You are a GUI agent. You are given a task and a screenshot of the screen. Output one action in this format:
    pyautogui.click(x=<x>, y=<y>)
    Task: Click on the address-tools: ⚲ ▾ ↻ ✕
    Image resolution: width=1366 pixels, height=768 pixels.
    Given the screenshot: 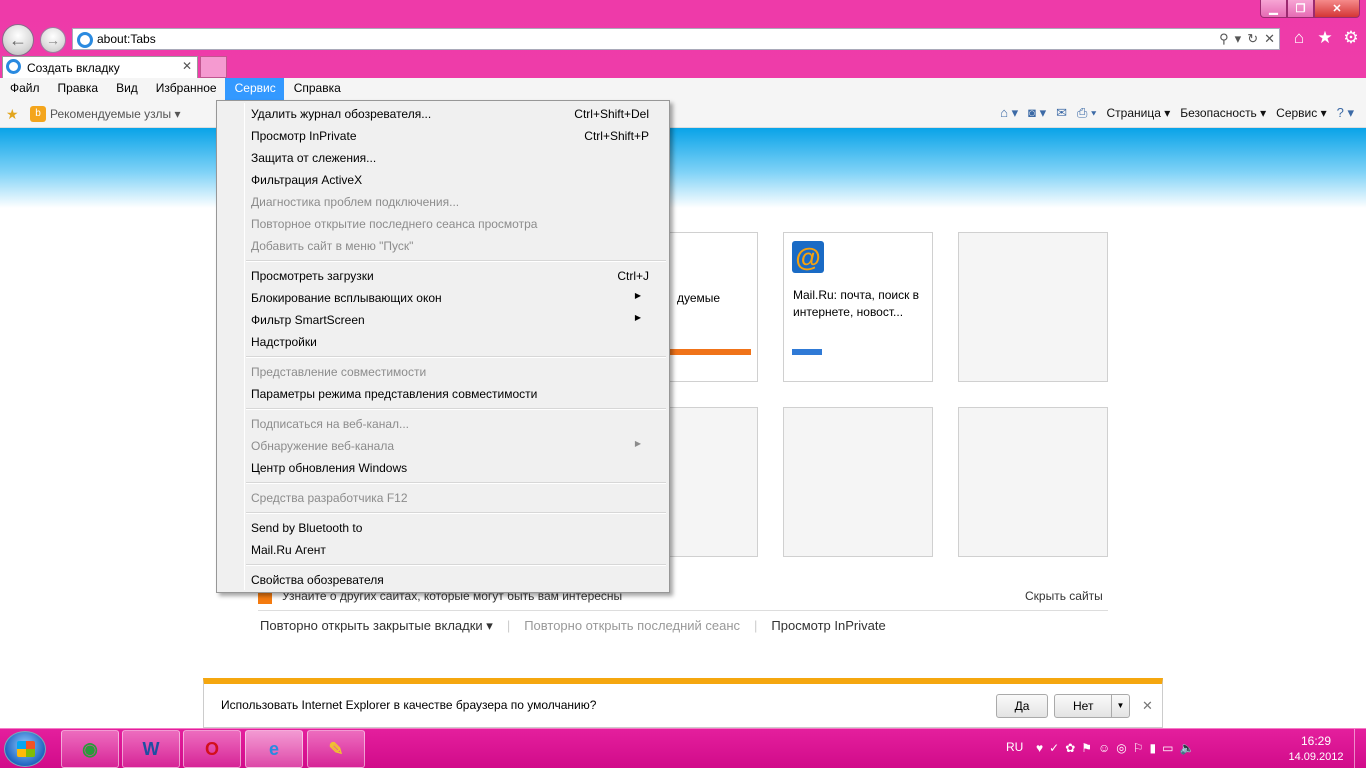 What is the action you would take?
    pyautogui.click(x=1247, y=39)
    